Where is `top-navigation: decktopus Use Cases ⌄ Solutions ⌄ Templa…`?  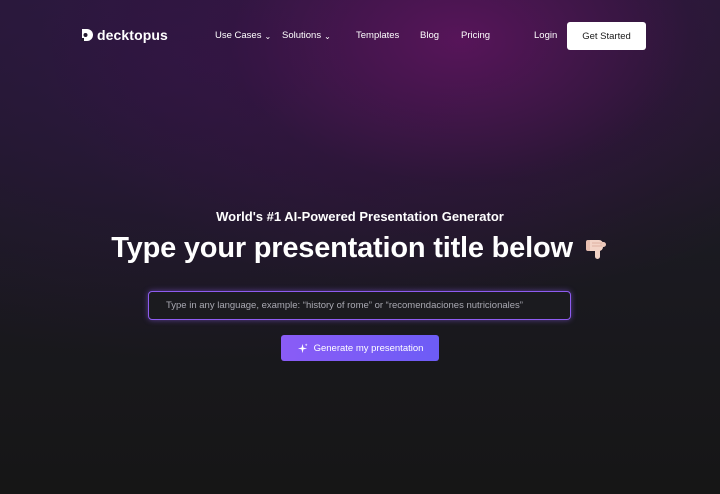
top-navigation: decktopus Use Cases ⌄ Solutions ⌄ Templa… is located at coordinates (360, 36).